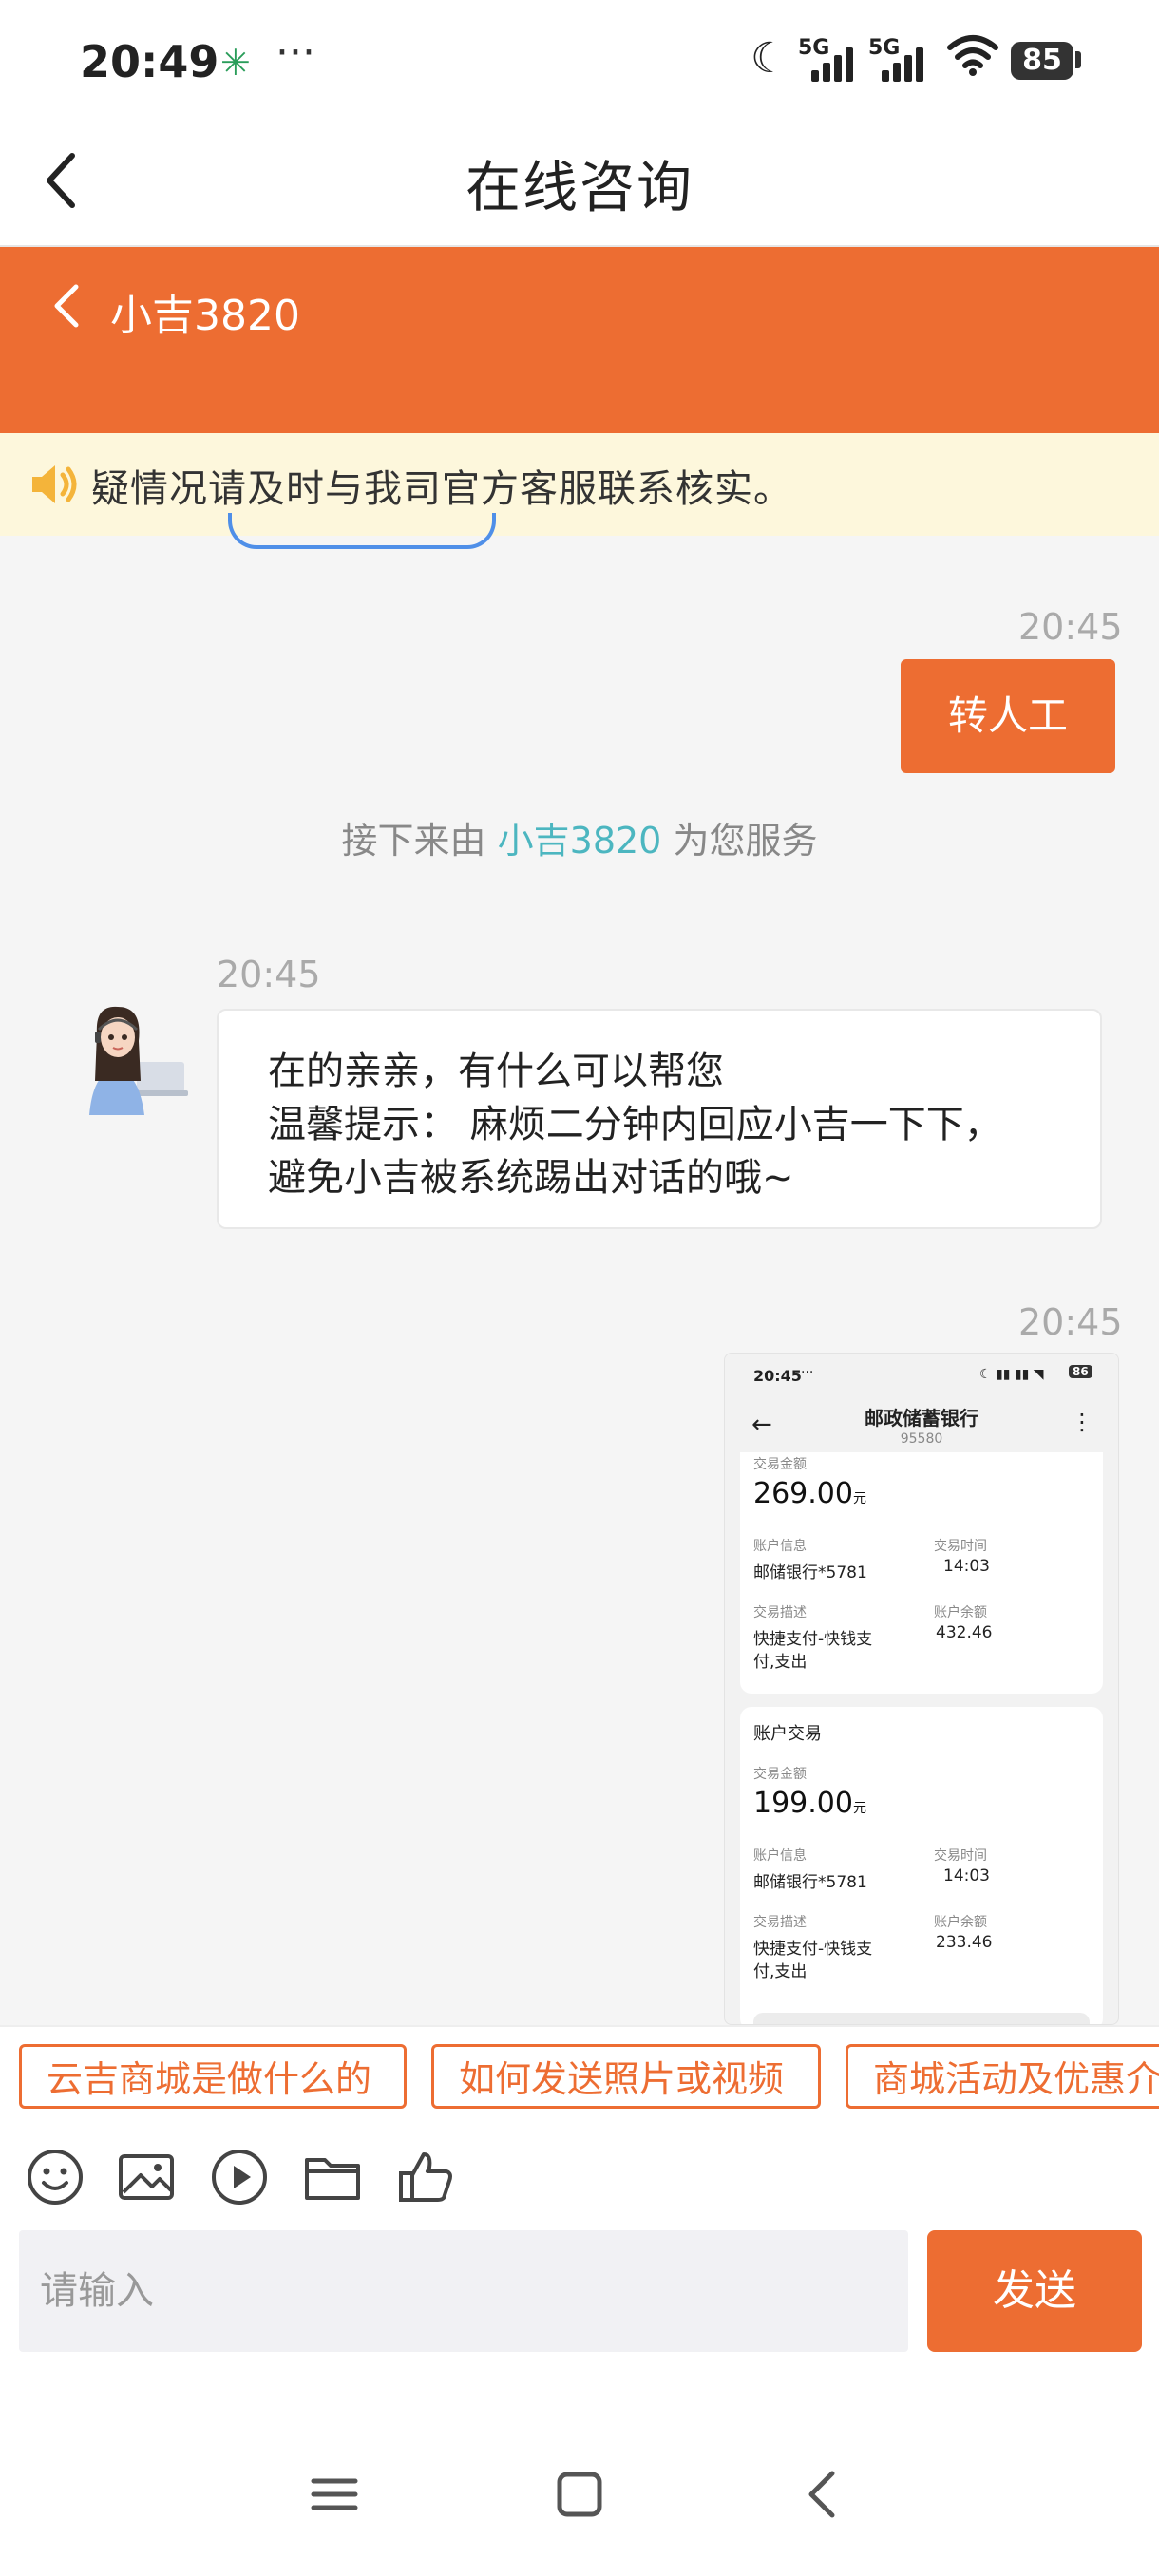 This screenshot has width=1159, height=2576. What do you see at coordinates (921, 1439) in the screenshot?
I see `screenshot-bank-number: 95580` at bounding box center [921, 1439].